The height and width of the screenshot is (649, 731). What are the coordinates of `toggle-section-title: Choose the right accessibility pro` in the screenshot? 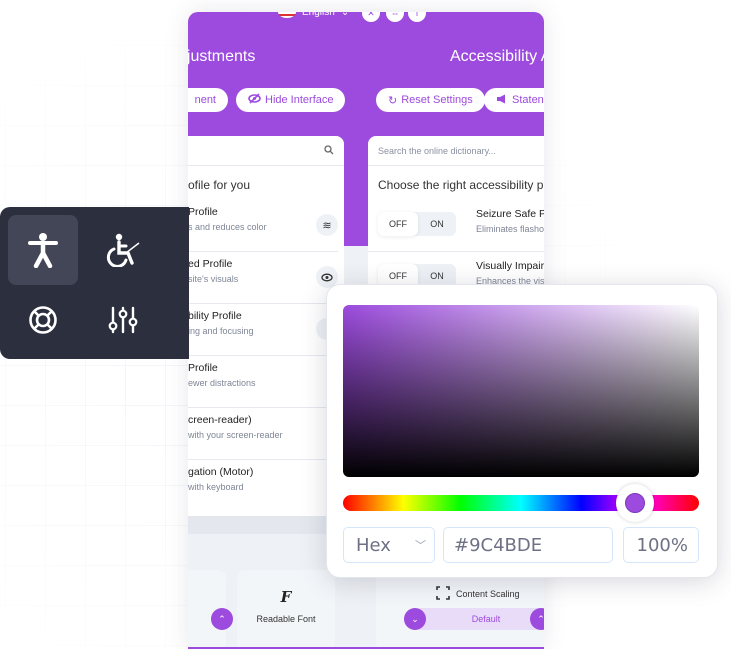 It's located at (461, 185).